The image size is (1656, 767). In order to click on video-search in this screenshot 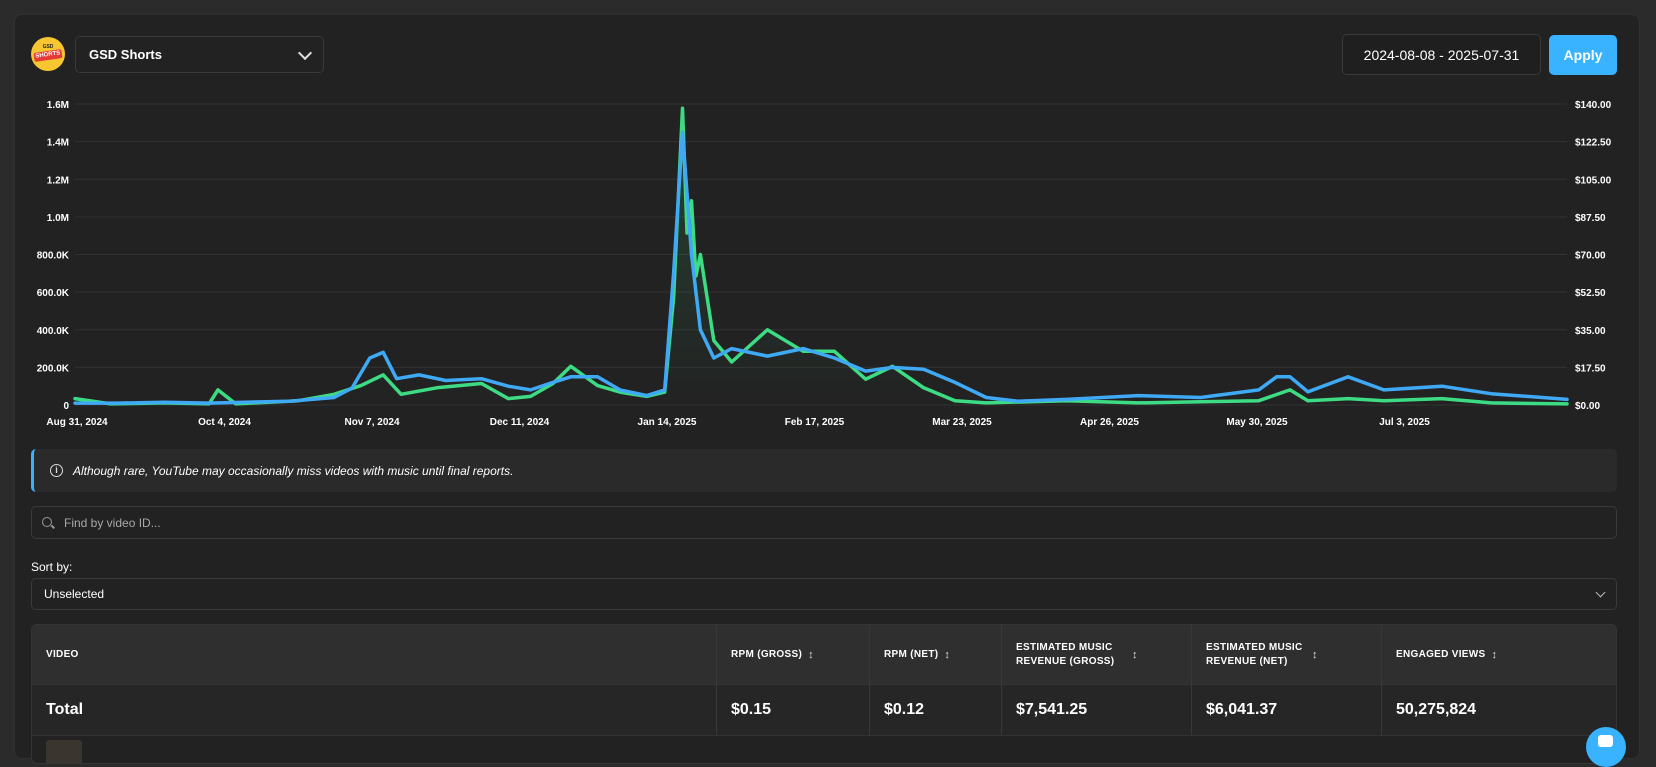, I will do `click(824, 522)`.